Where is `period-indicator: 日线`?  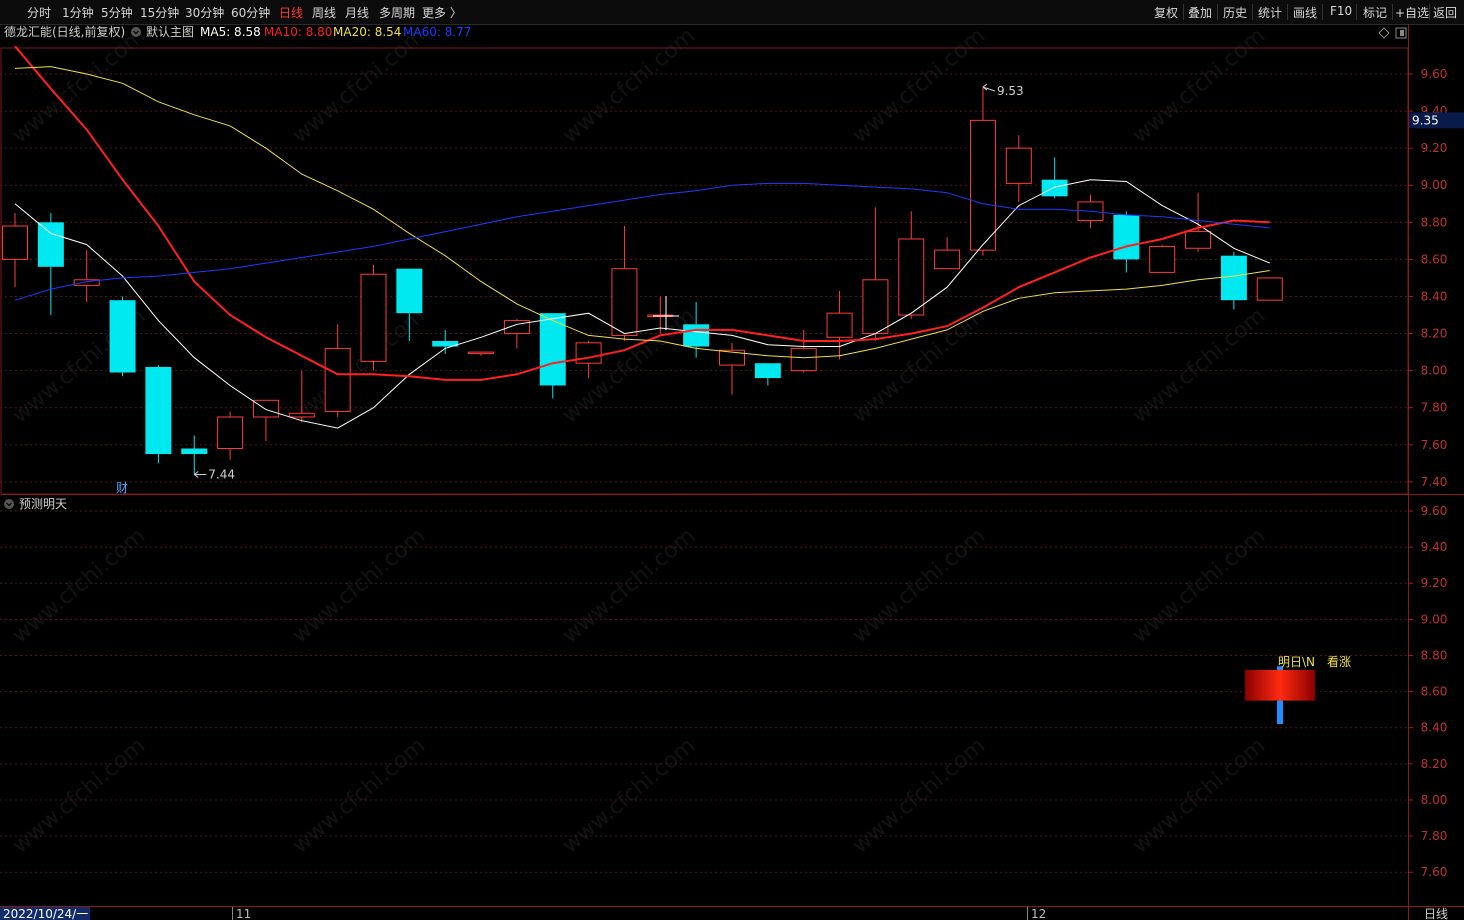
period-indicator: 日线 is located at coordinates (1436, 913).